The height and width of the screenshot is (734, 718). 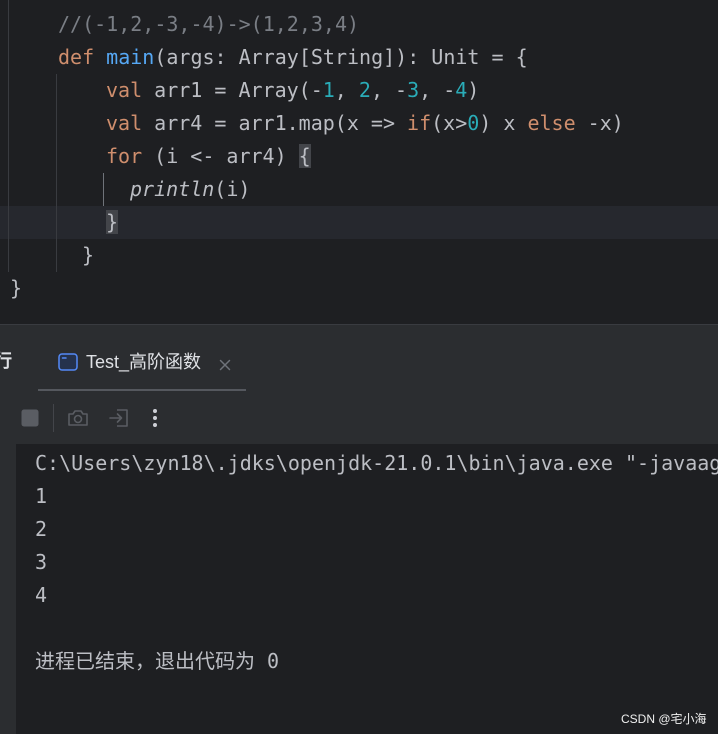 What do you see at coordinates (41, 496) in the screenshot?
I see `console-line: 1` at bounding box center [41, 496].